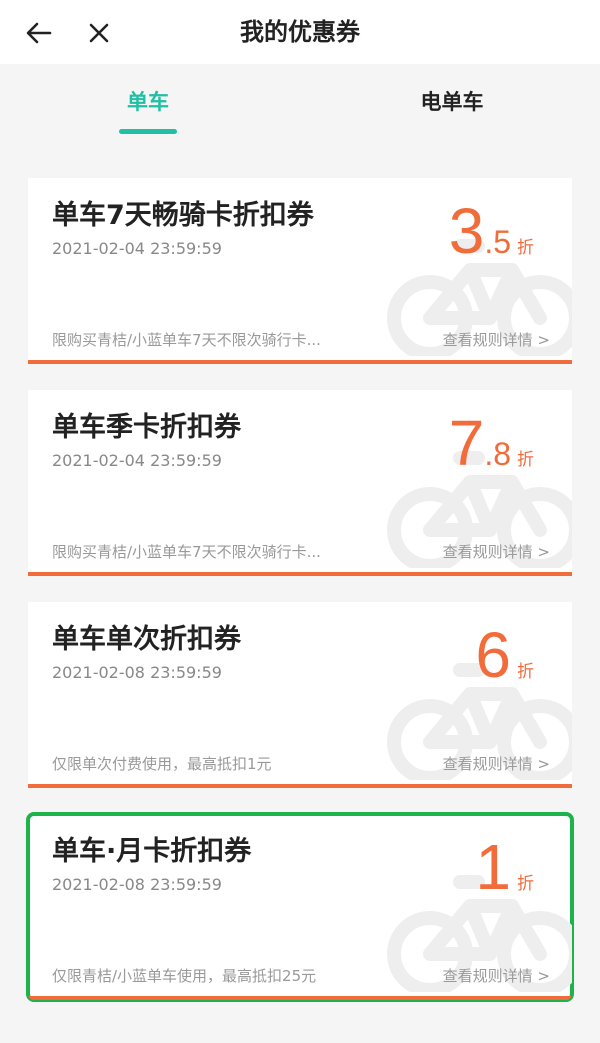  What do you see at coordinates (497, 242) in the screenshot?
I see `discount-decimal: .5` at bounding box center [497, 242].